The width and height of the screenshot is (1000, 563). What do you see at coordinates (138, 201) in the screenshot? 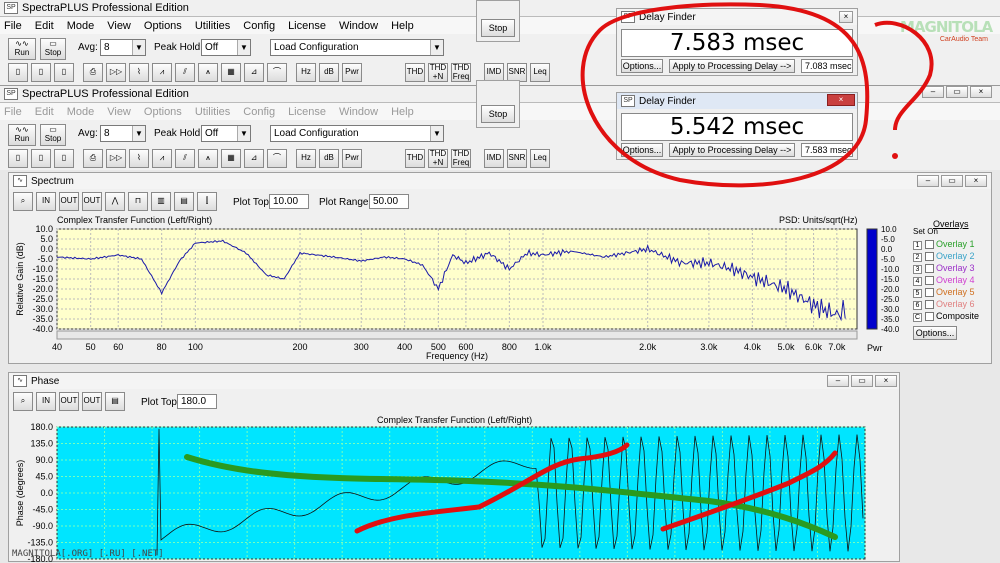
I see `plot-tool-icon: ⊓` at bounding box center [138, 201].